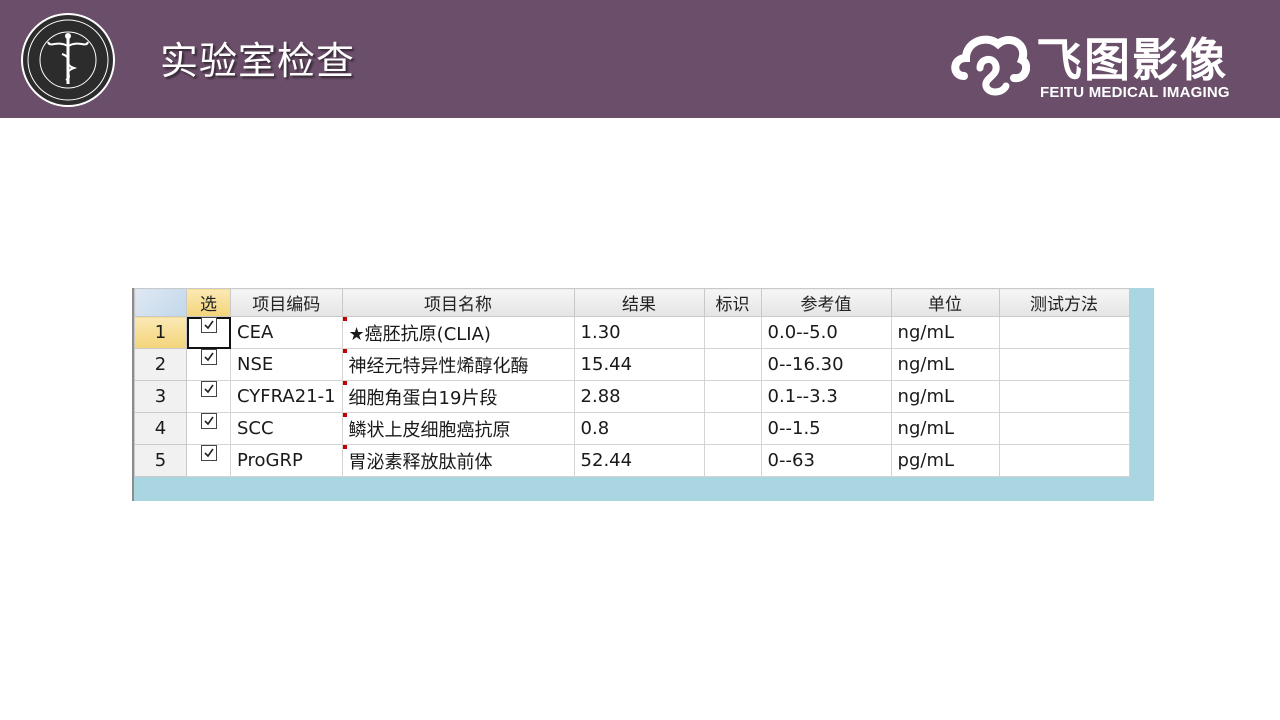 Image resolution: width=1280 pixels, height=720 pixels. Describe the element at coordinates (1064, 302) in the screenshot. I see `column-header-method: 测试方法` at that location.